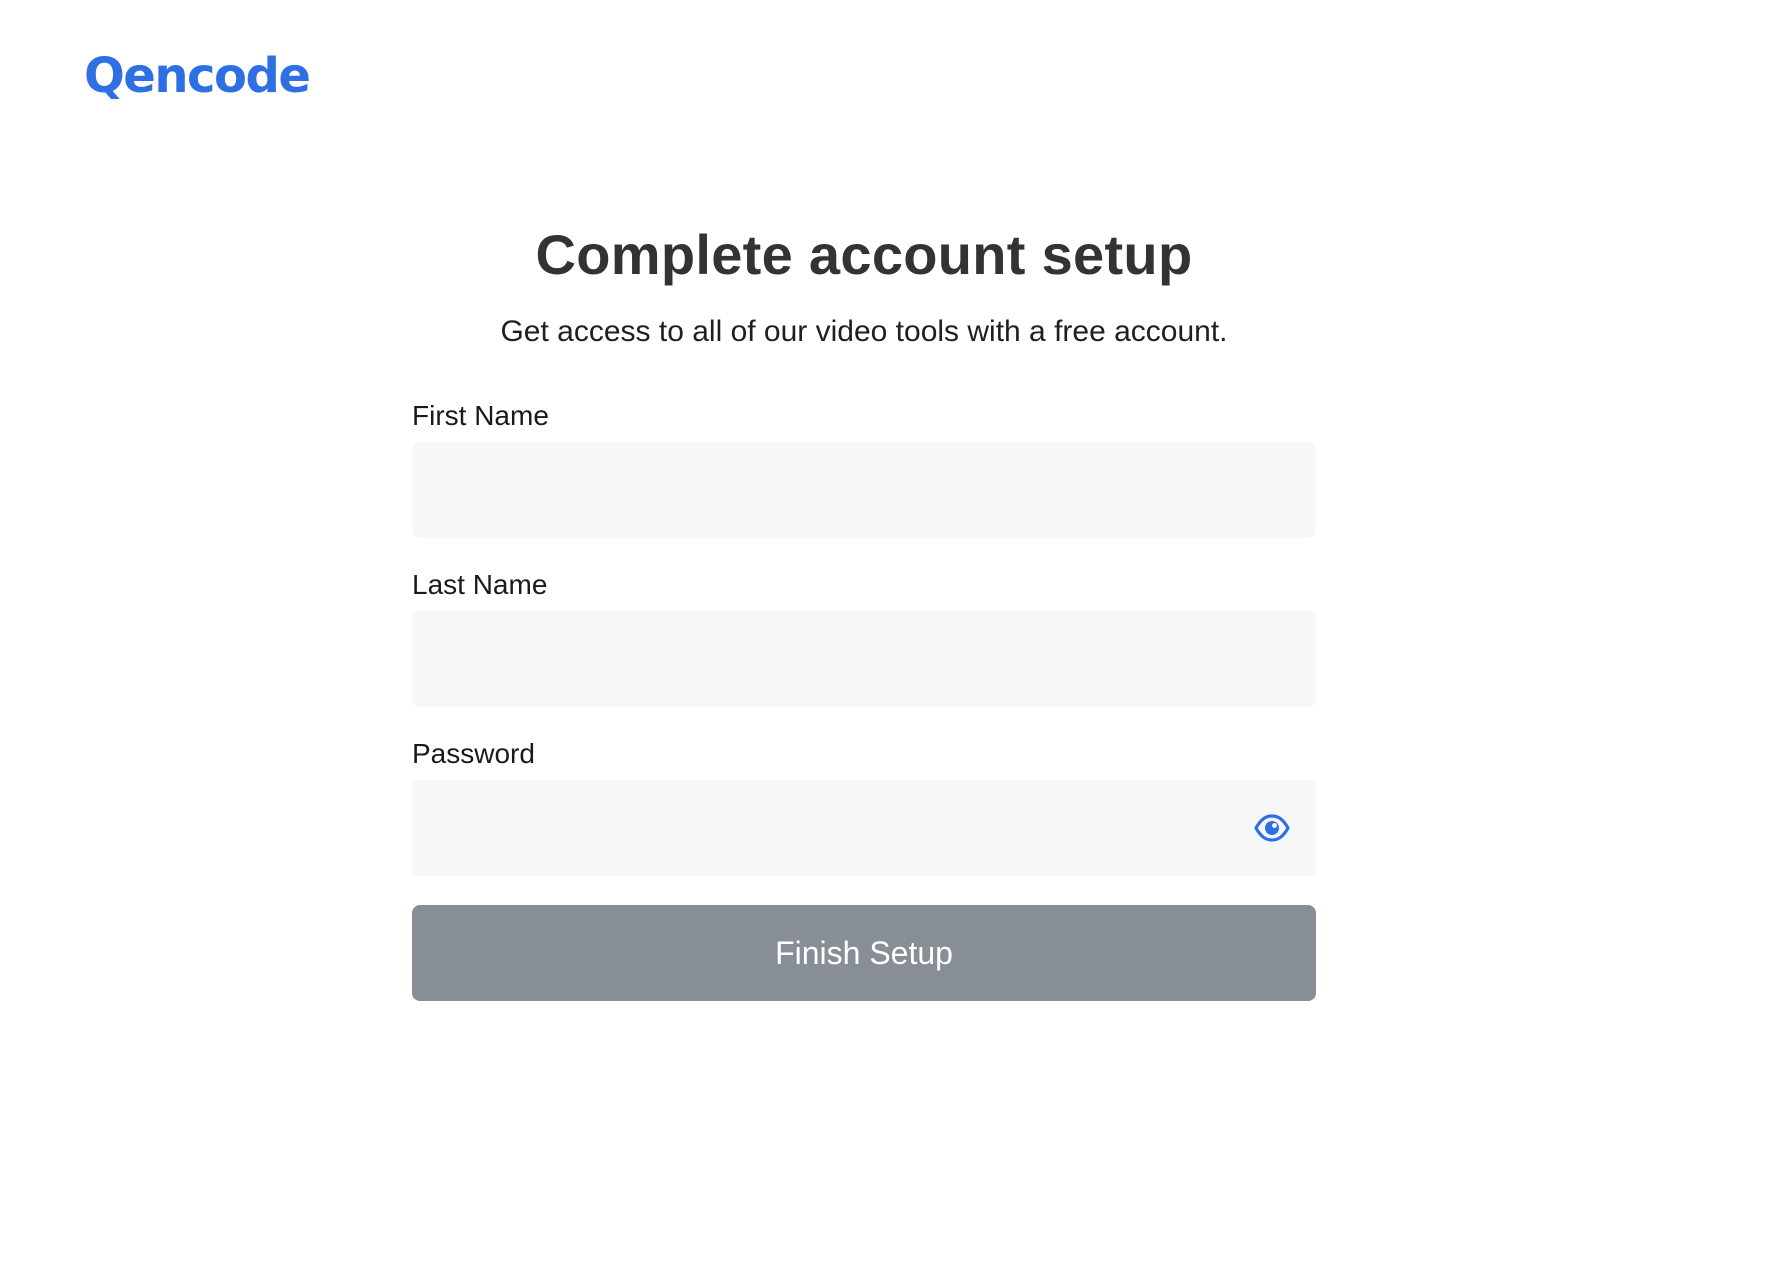 The image size is (1768, 1265). I want to click on last-name-label: Last Name, so click(480, 584).